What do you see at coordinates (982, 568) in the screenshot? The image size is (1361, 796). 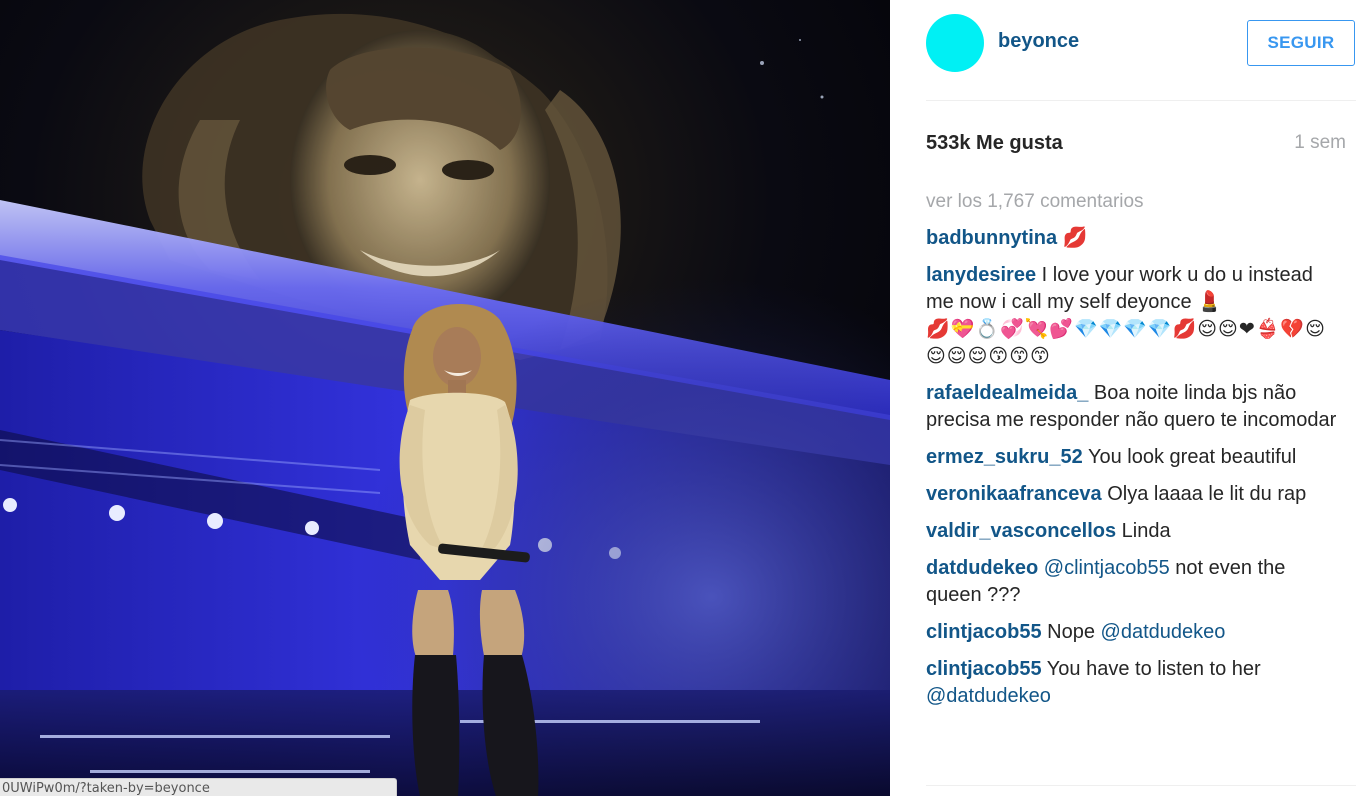 I see `comment-author: datdudekeo` at bounding box center [982, 568].